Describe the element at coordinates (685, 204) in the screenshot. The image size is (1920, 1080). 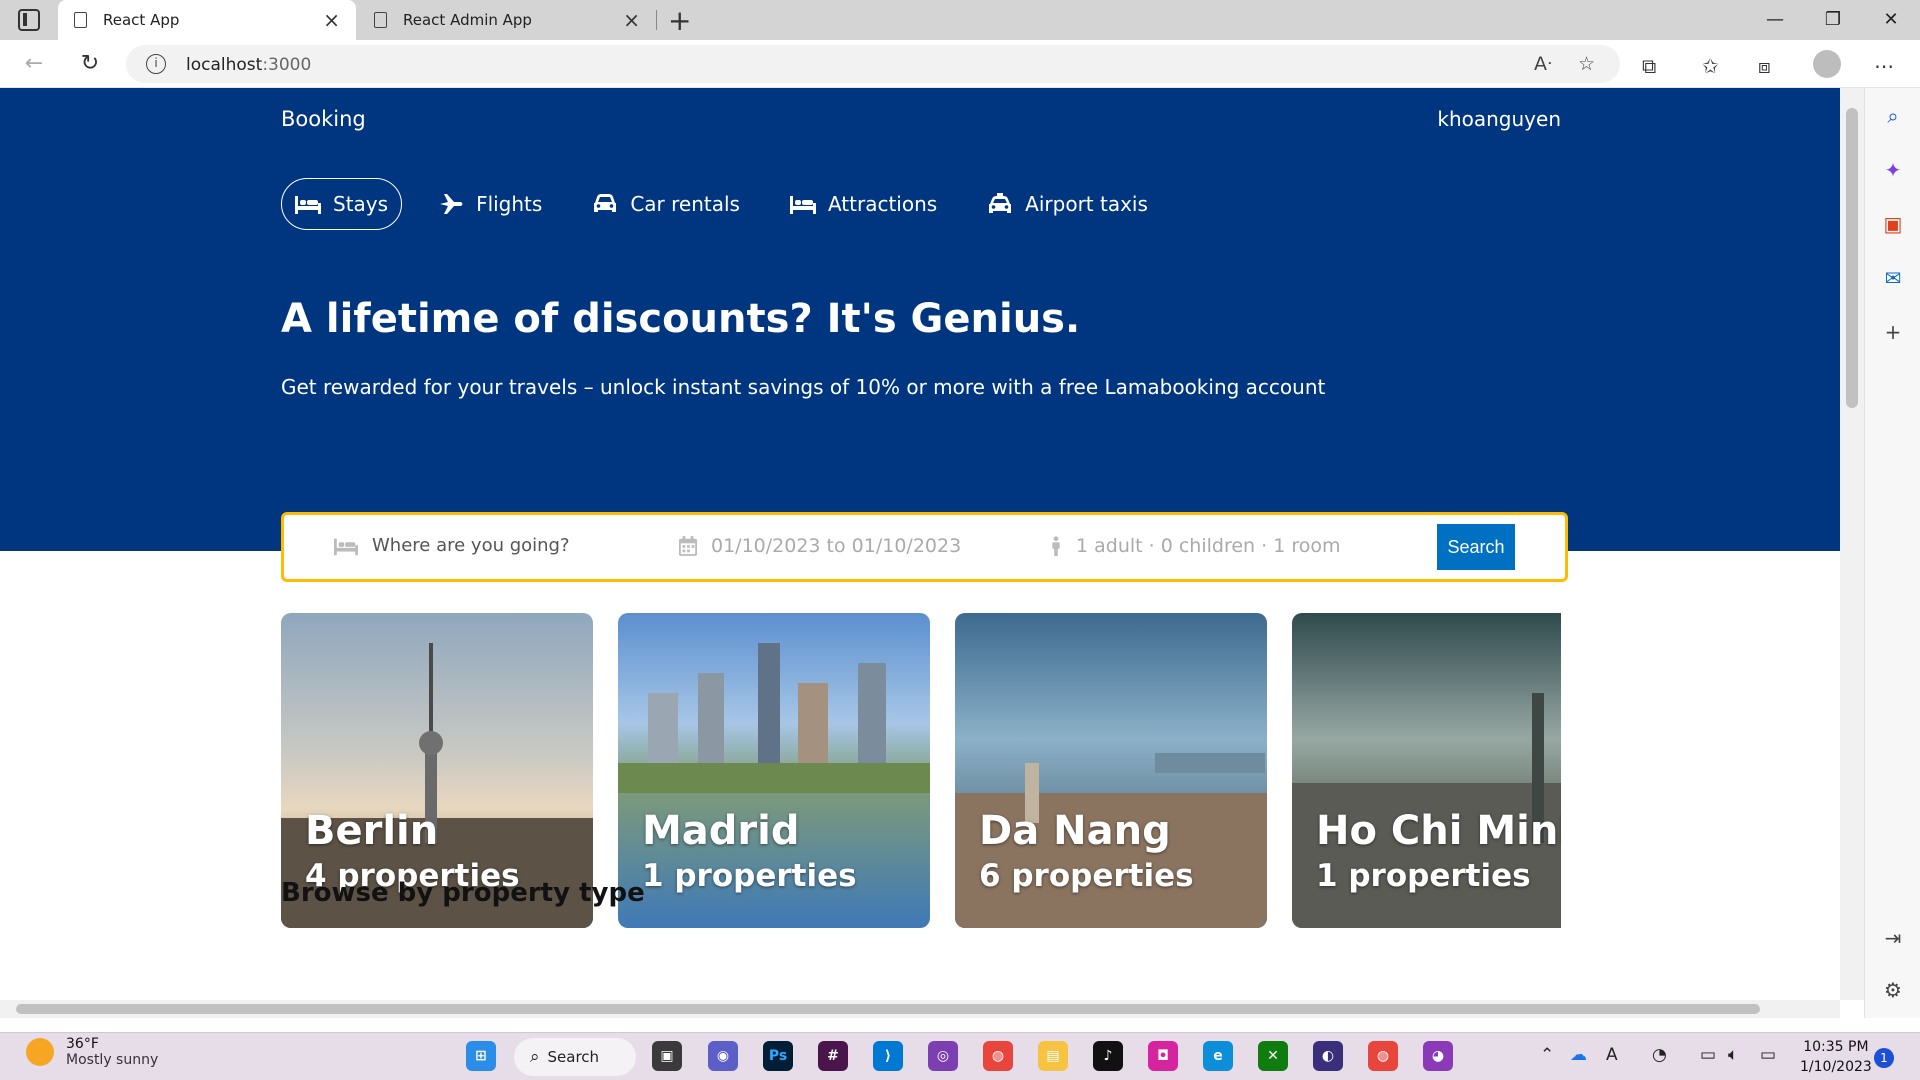
I see `nav-label: Car rentals` at that location.